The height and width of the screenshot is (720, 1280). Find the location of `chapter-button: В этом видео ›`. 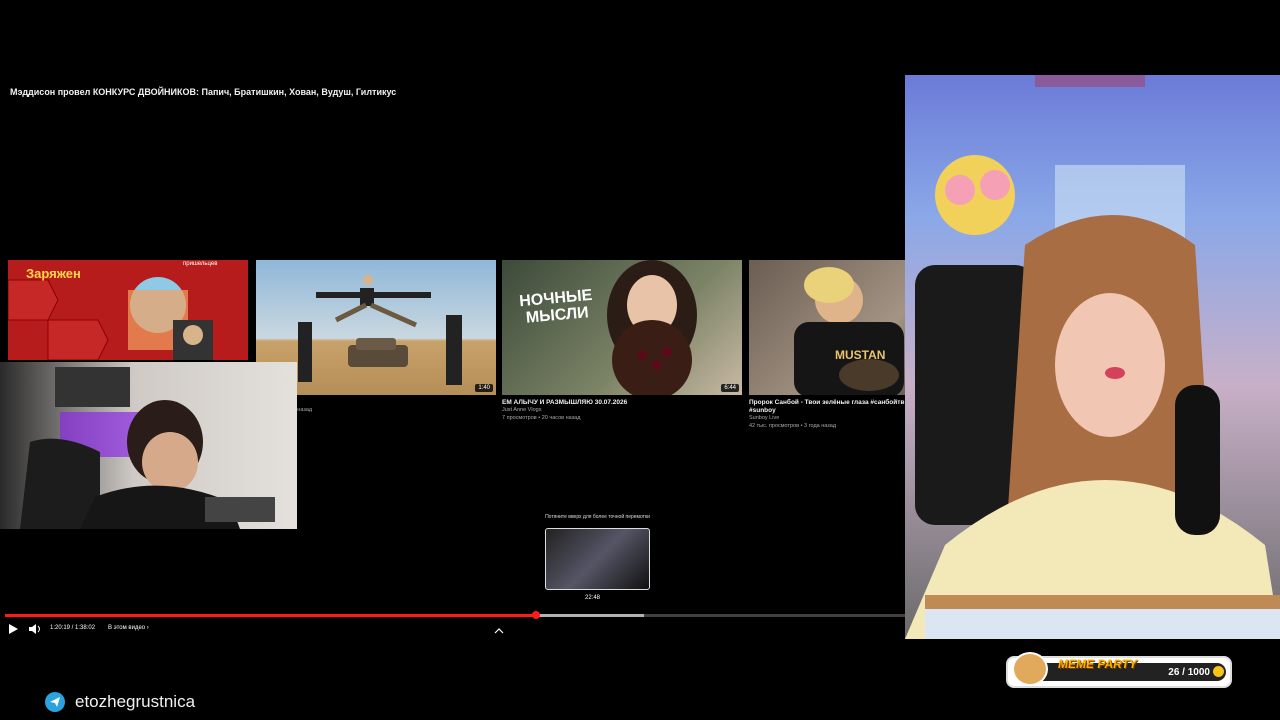

chapter-button: В этом видео › is located at coordinates (128, 628).